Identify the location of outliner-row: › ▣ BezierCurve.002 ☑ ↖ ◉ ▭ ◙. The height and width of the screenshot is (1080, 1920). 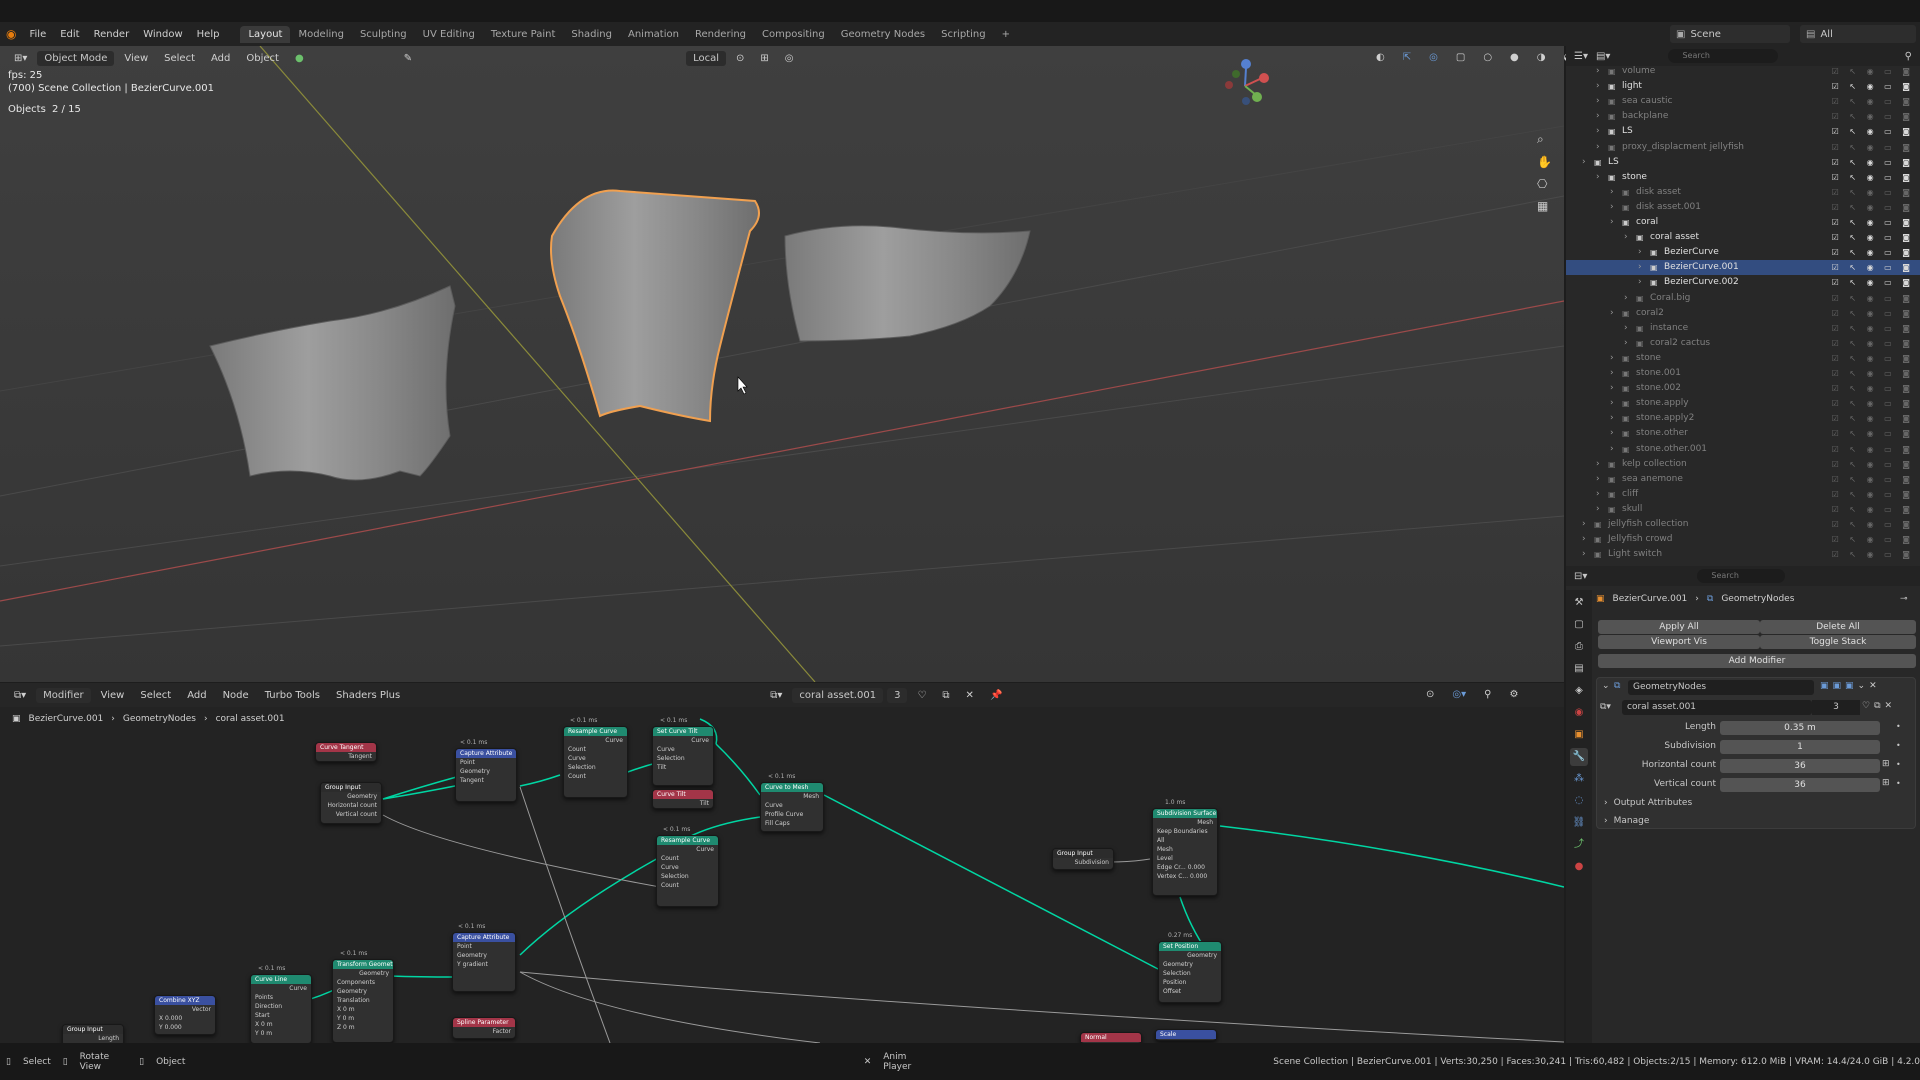
(1743, 282).